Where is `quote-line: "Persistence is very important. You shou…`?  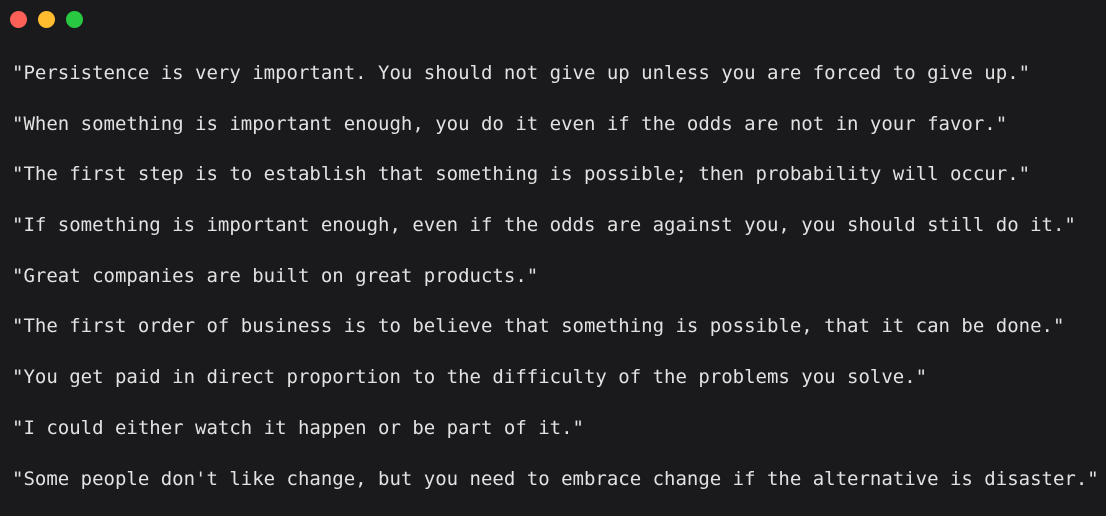
quote-line: "Persistence is very important. You shou… is located at coordinates (555, 85).